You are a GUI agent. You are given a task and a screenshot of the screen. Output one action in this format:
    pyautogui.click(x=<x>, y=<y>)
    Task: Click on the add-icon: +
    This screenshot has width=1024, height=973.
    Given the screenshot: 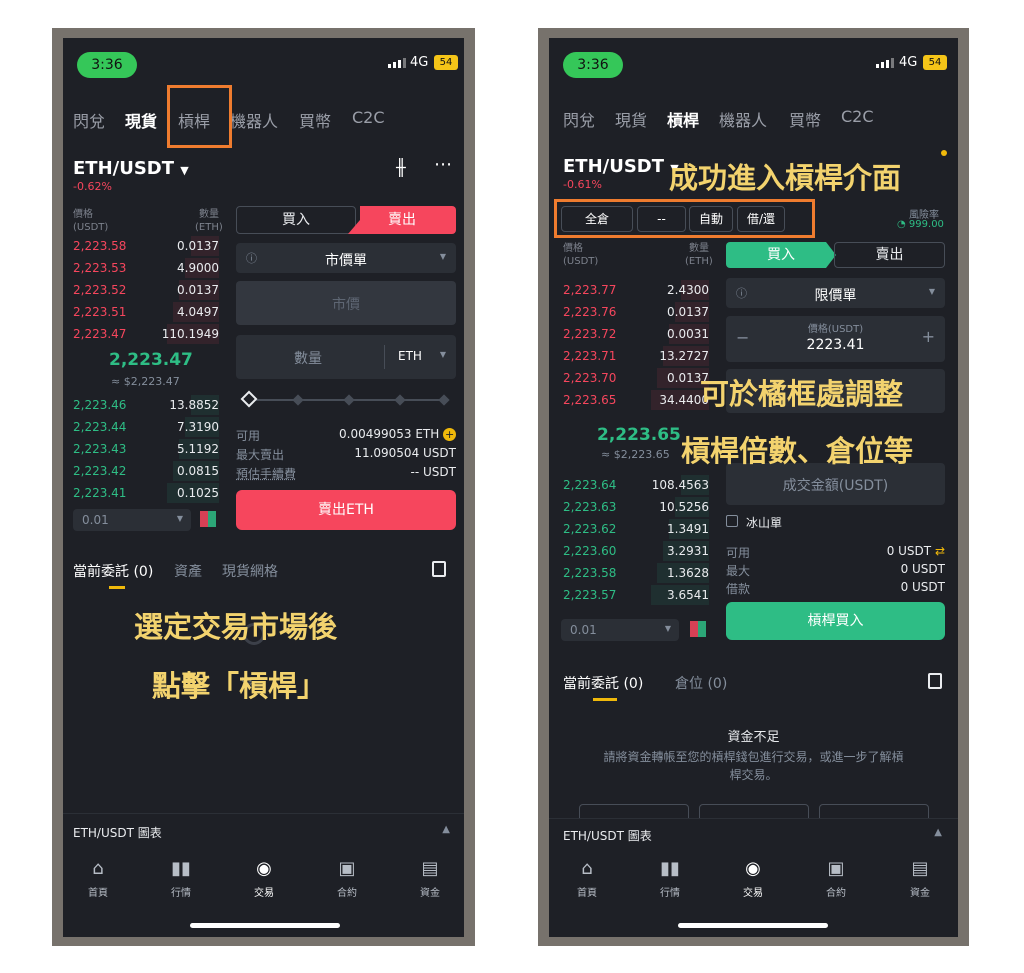 What is the action you would take?
    pyautogui.click(x=450, y=434)
    